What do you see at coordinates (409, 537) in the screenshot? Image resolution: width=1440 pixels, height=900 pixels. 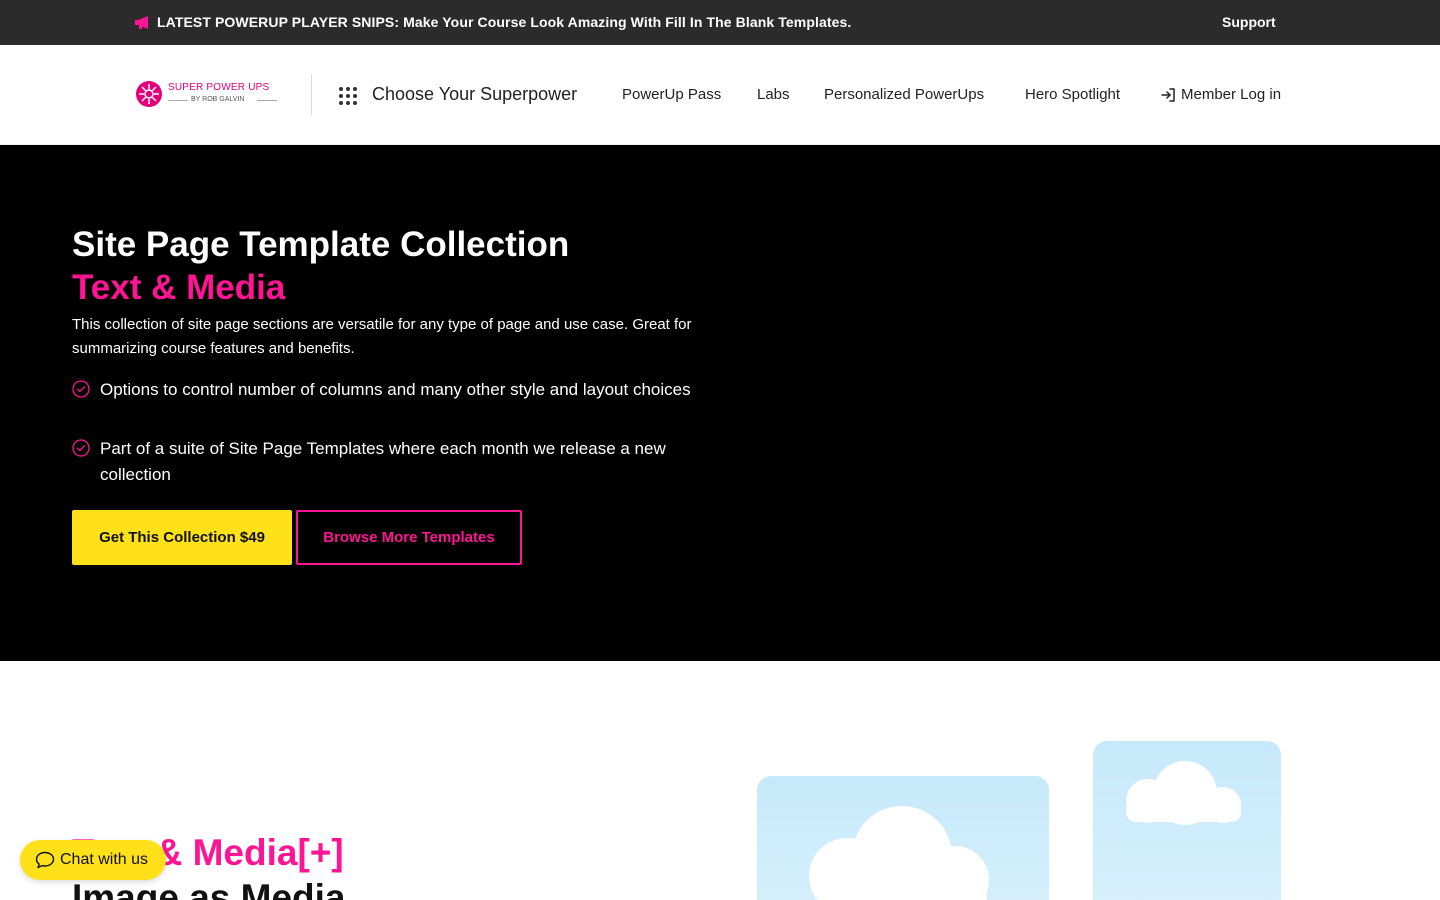 I see `browse-templates-button: Browse More Templates` at bounding box center [409, 537].